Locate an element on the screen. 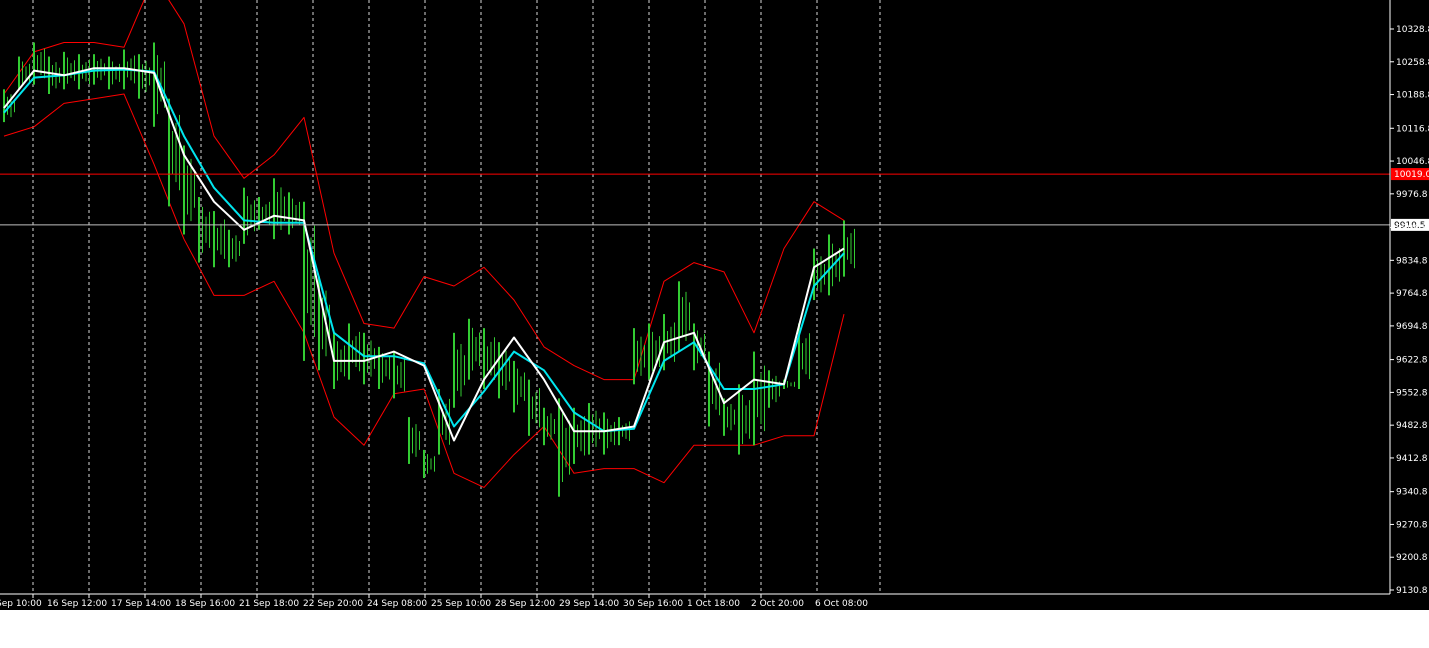  x-tick-label: 25 Sep 10:00 is located at coordinates (461, 604).